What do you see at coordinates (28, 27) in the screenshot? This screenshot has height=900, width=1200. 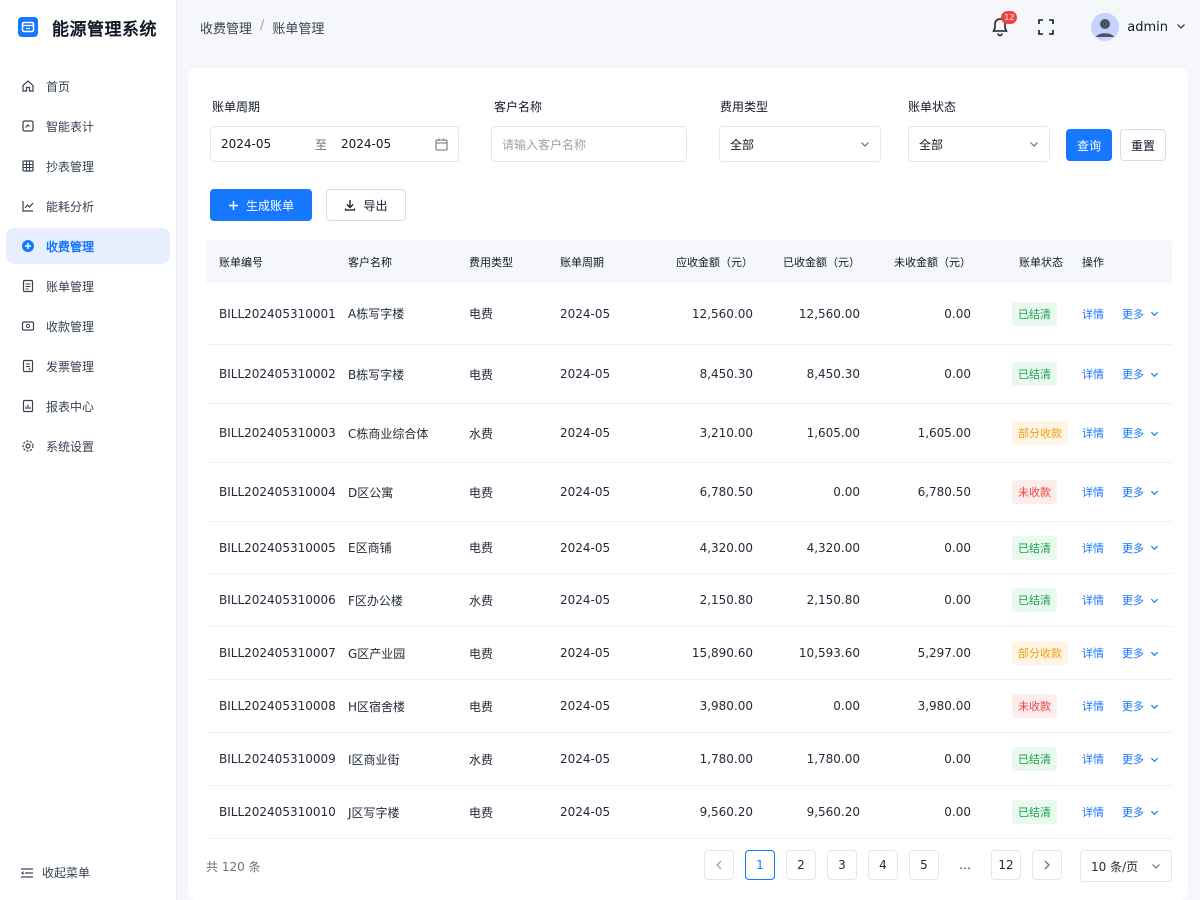 I see `logo-icon` at bounding box center [28, 27].